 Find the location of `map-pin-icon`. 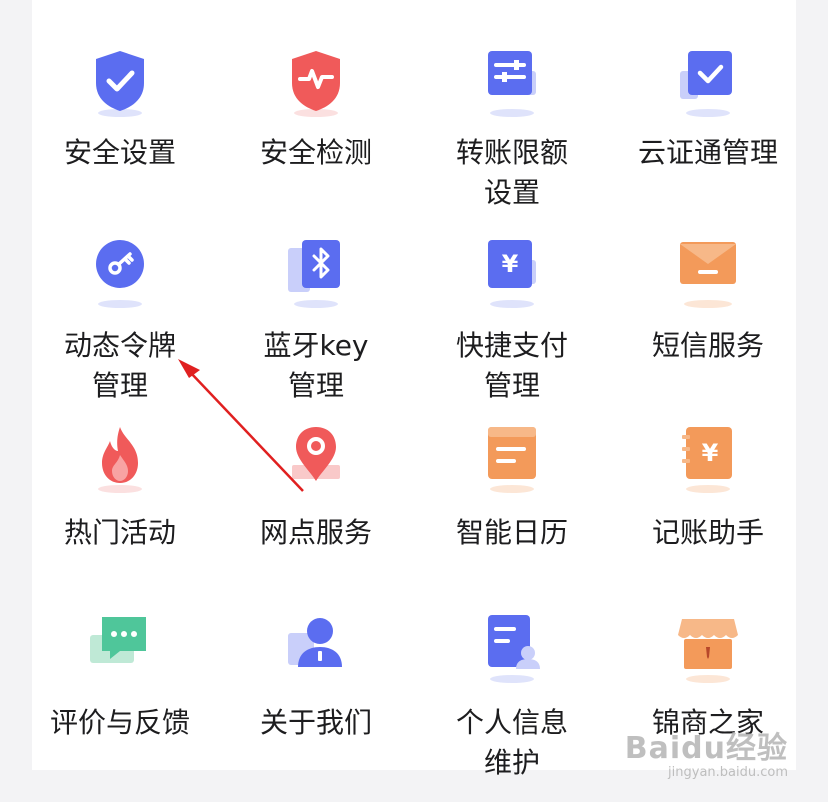

map-pin-icon is located at coordinates (316, 465).